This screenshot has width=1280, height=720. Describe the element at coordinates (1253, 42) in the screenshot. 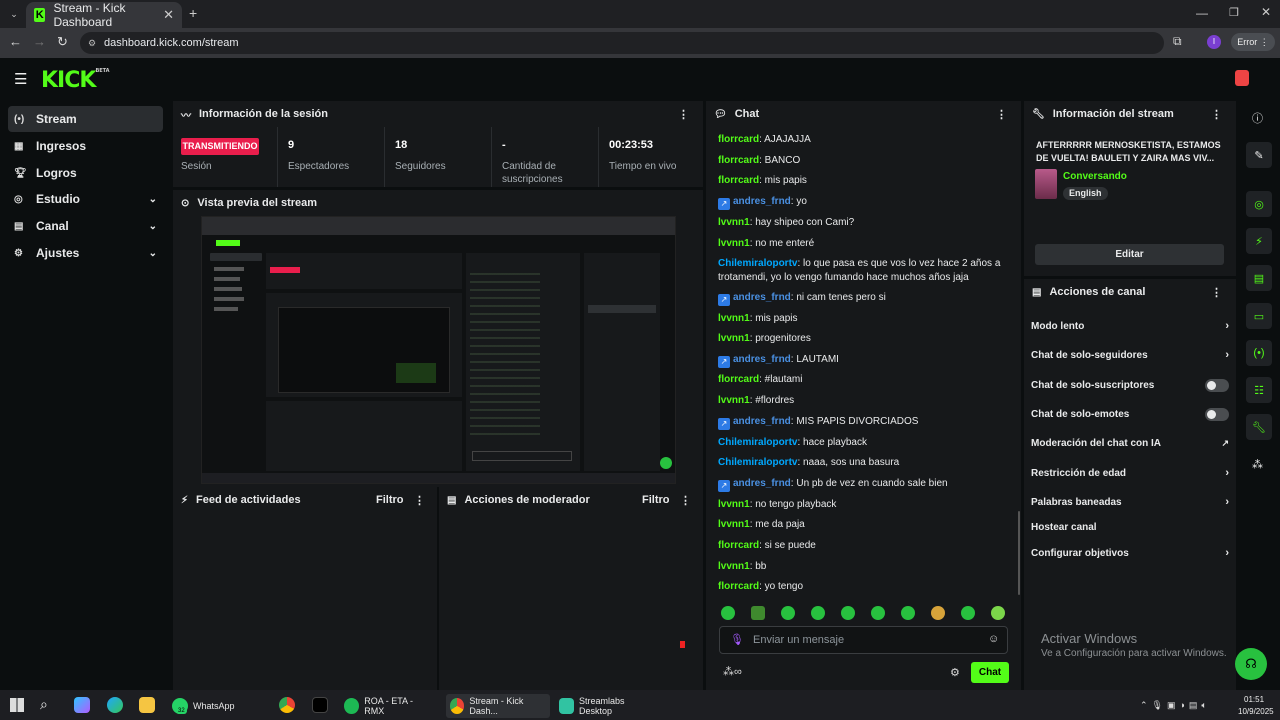

I see `error-chip: Error ⋮` at that location.